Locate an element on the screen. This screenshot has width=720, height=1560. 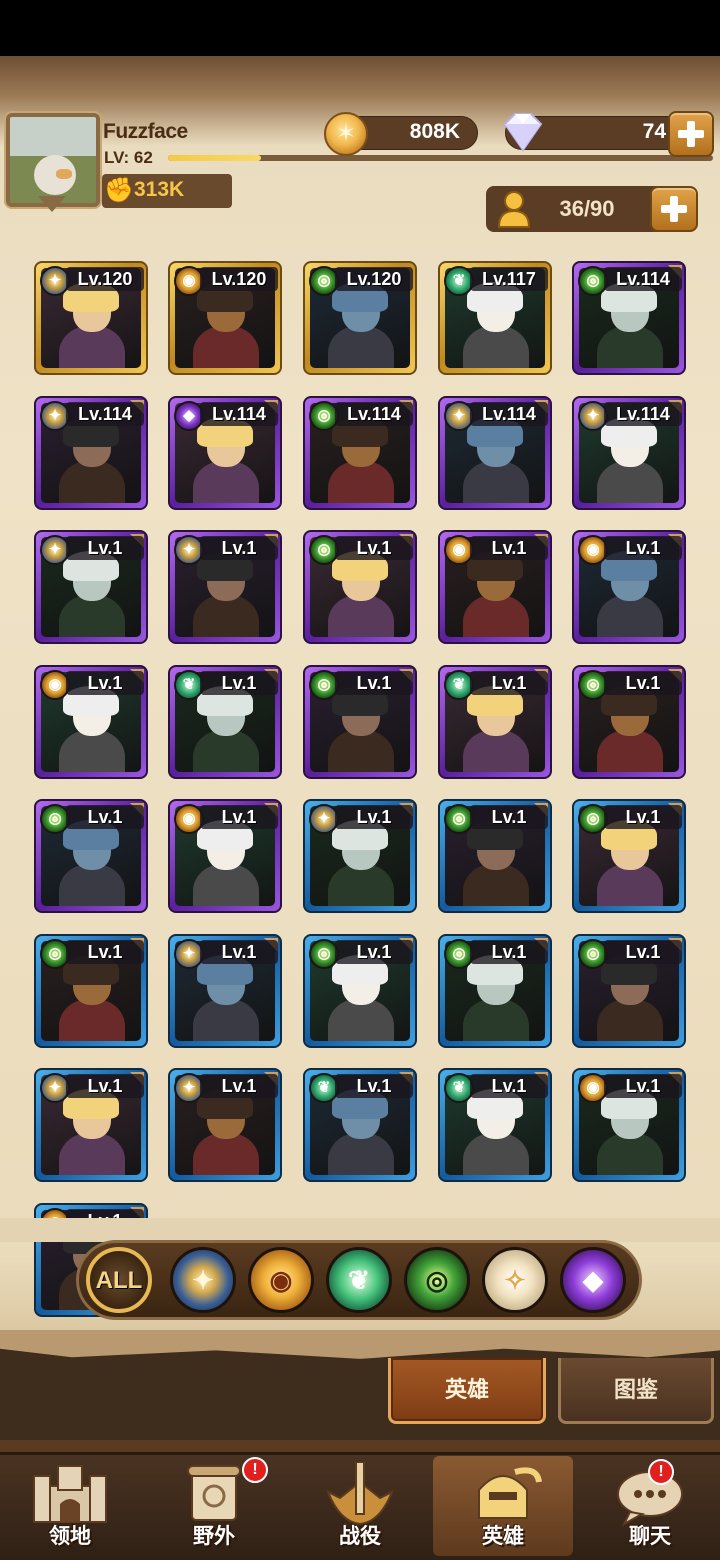
tab-heroes: 英雄 is located at coordinates (467, 1391).